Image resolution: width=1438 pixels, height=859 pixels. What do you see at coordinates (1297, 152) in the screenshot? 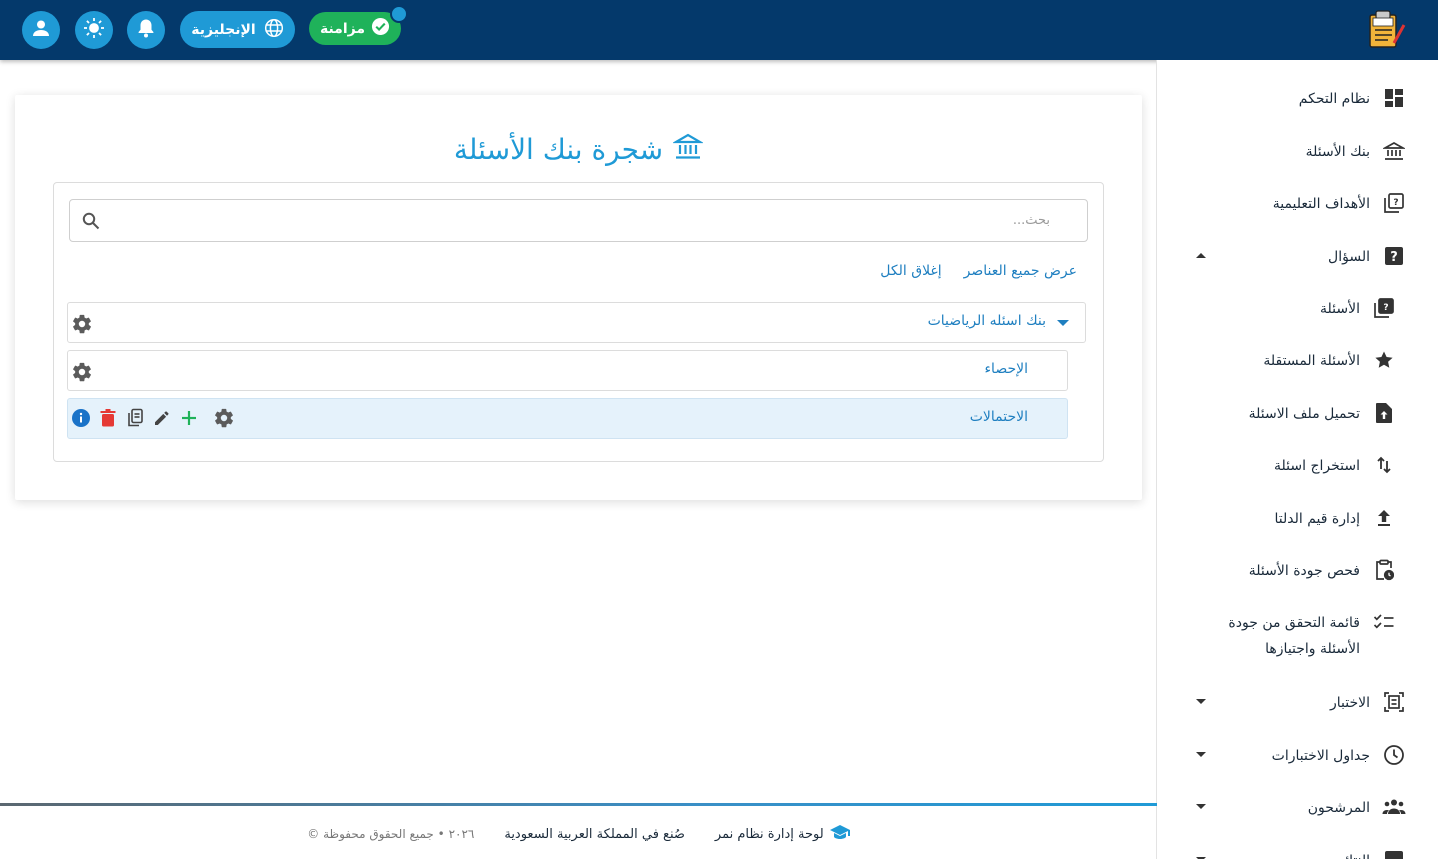
I see `sidebar-item-question-bank: بنك الأسئلة` at bounding box center [1297, 152].